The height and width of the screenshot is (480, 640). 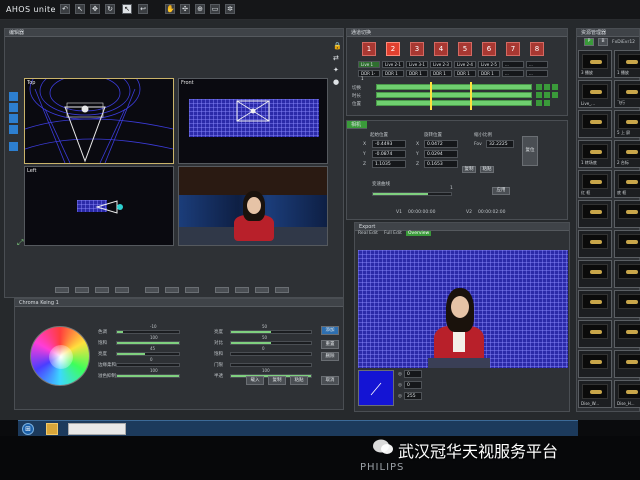 I want to click on view-tool-icon, so click(x=13, y=96).